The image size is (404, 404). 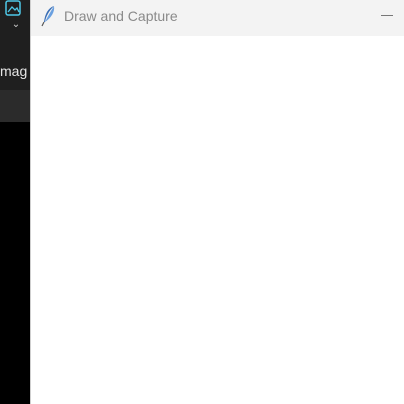 What do you see at coordinates (14, 71) in the screenshot?
I see `background-app-label: mag` at bounding box center [14, 71].